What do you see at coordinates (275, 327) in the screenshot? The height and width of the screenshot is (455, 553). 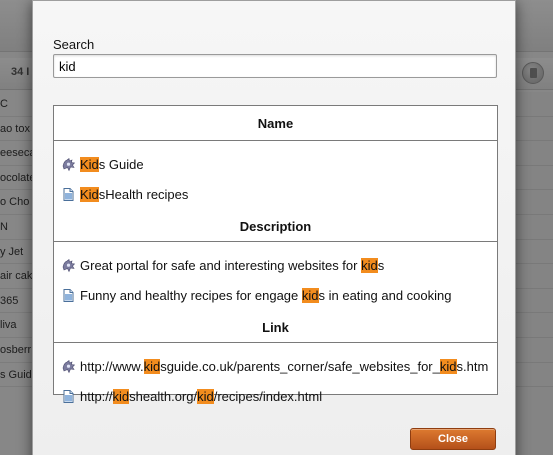 I see `section-title-link: Link` at bounding box center [275, 327].